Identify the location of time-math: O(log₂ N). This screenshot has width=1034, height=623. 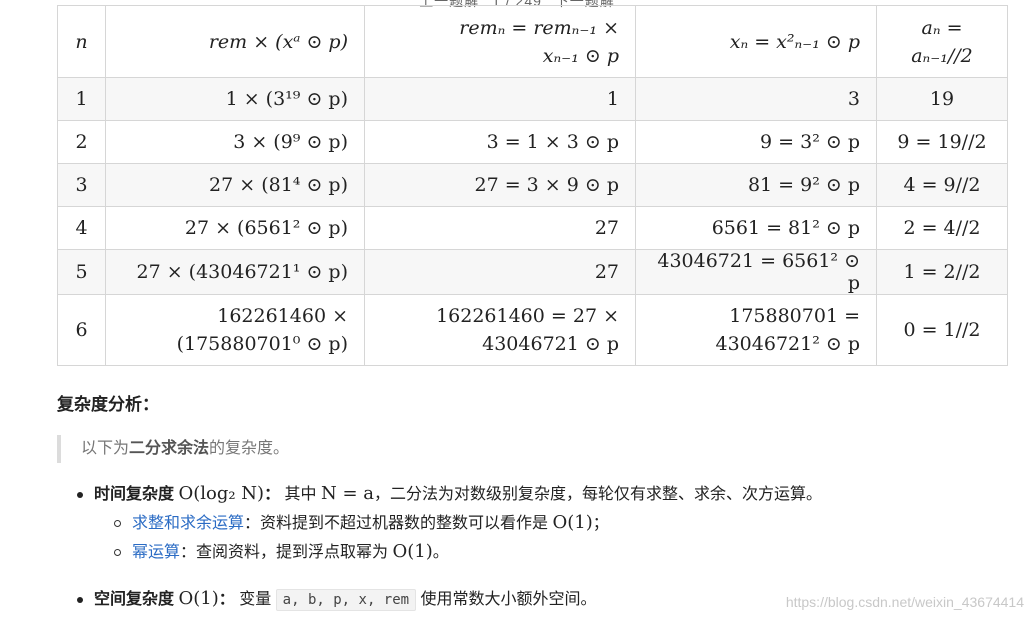
(221, 493).